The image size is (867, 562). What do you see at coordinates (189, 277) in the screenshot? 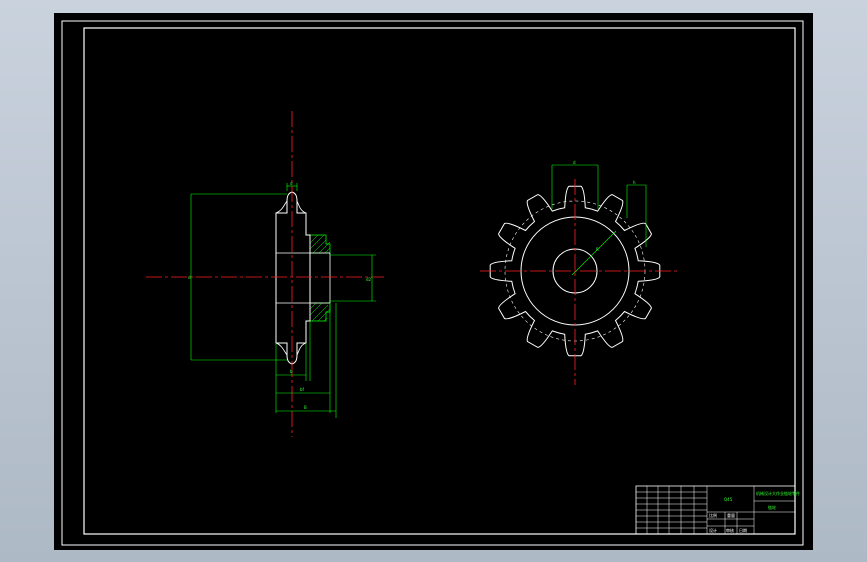
I see `dim-outer-label: d` at bounding box center [189, 277].